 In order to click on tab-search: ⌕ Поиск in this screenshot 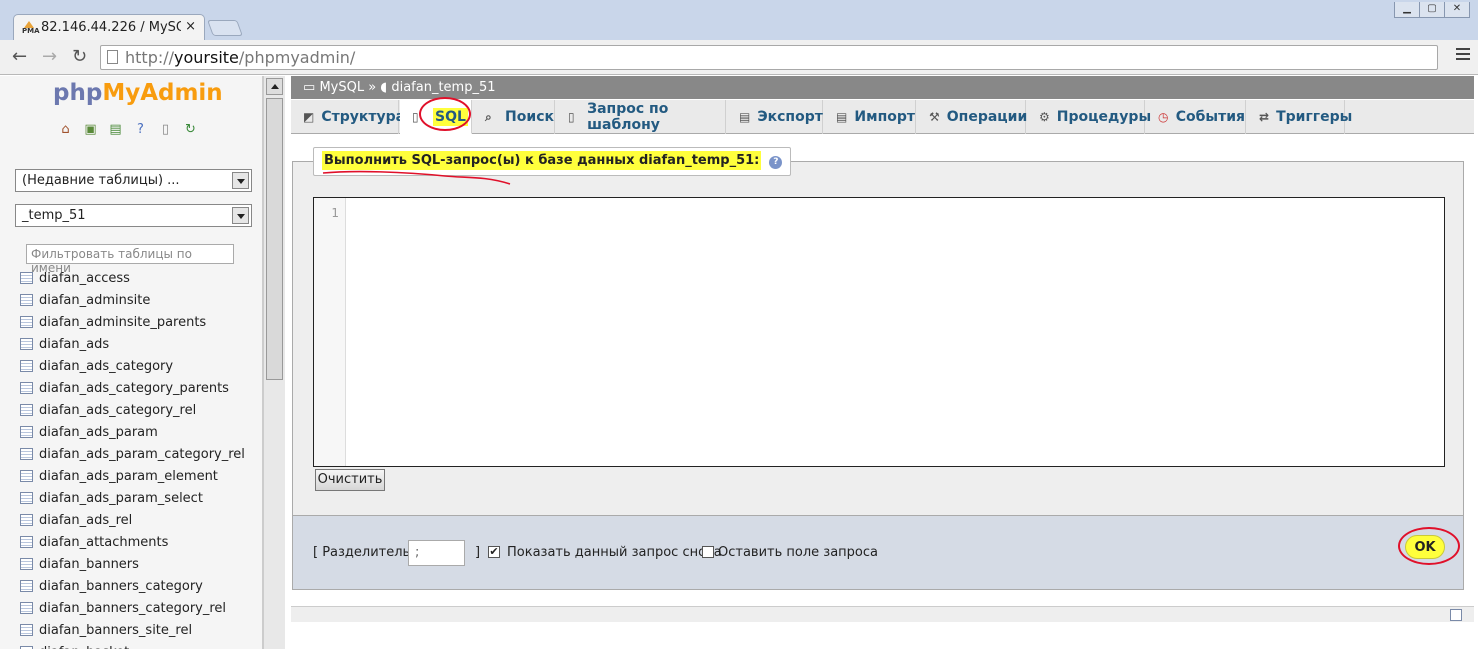, I will do `click(514, 117)`.